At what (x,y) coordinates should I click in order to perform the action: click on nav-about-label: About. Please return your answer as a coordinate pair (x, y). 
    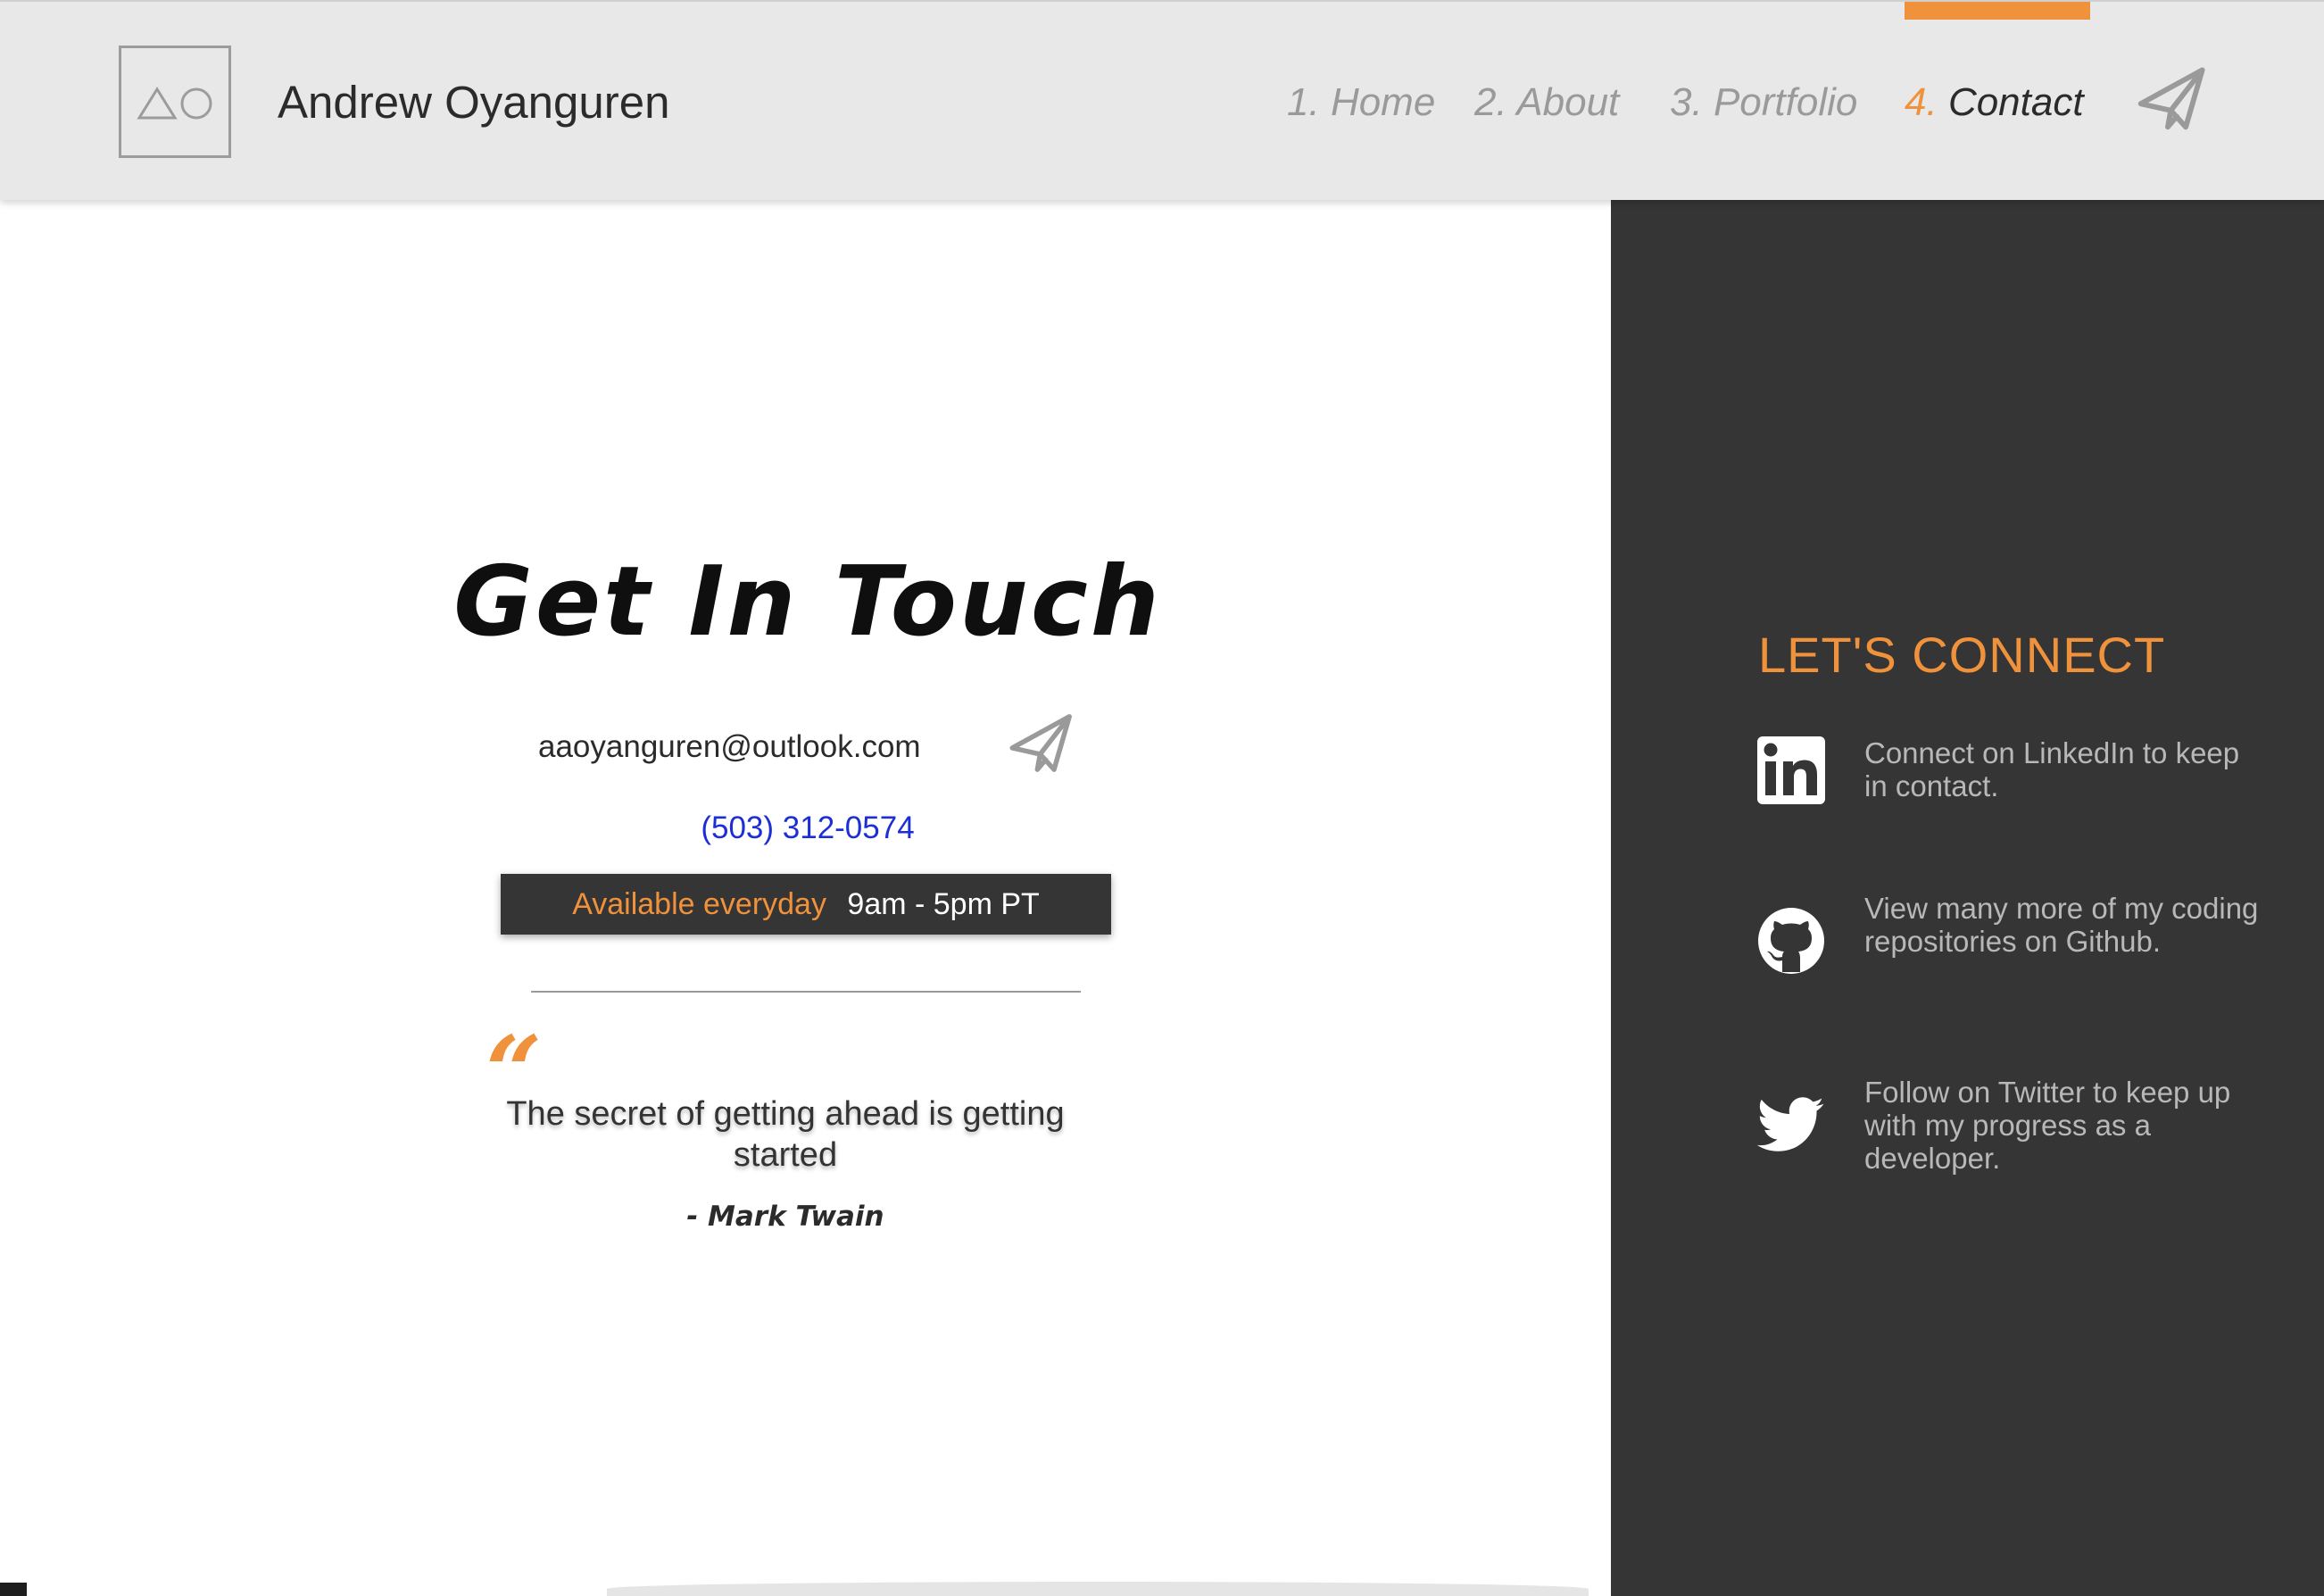
    Looking at the image, I should click on (1568, 102).